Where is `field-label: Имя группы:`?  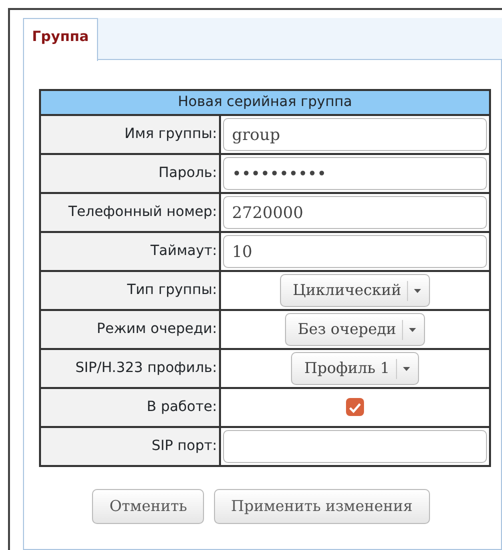 field-label: Имя группы: is located at coordinates (130, 134).